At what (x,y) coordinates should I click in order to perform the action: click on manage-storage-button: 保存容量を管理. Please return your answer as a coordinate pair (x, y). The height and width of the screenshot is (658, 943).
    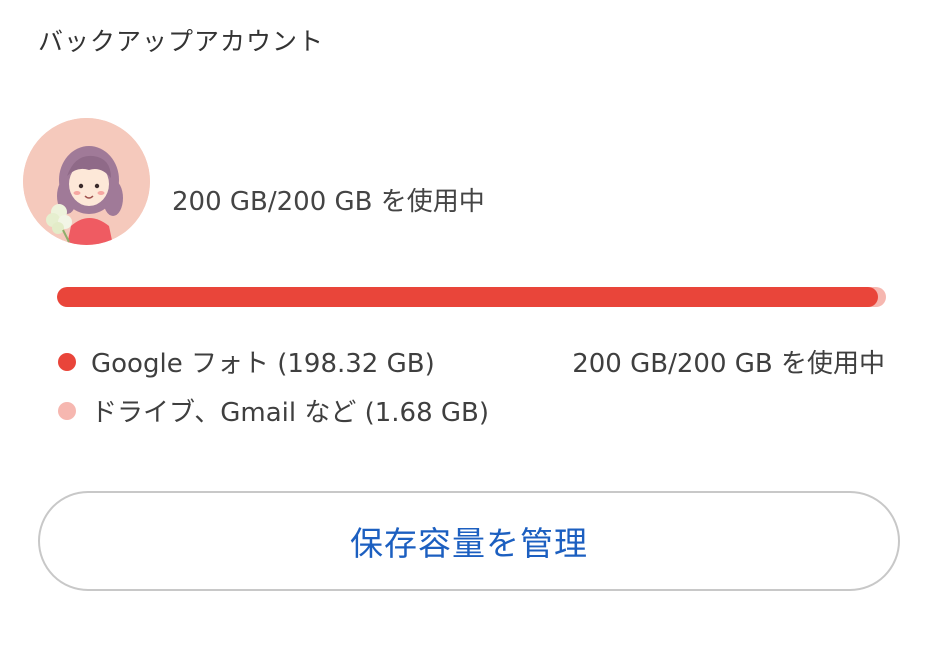
    Looking at the image, I should click on (469, 541).